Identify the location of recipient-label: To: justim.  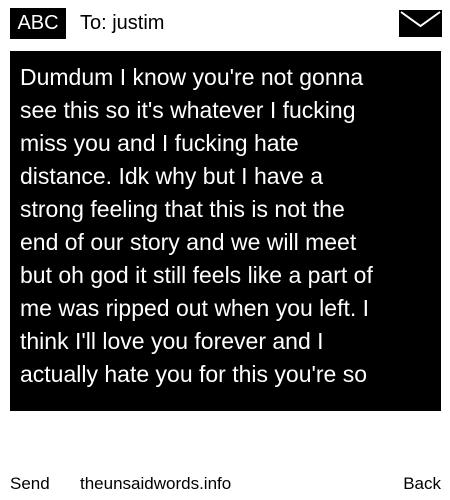
(122, 23).